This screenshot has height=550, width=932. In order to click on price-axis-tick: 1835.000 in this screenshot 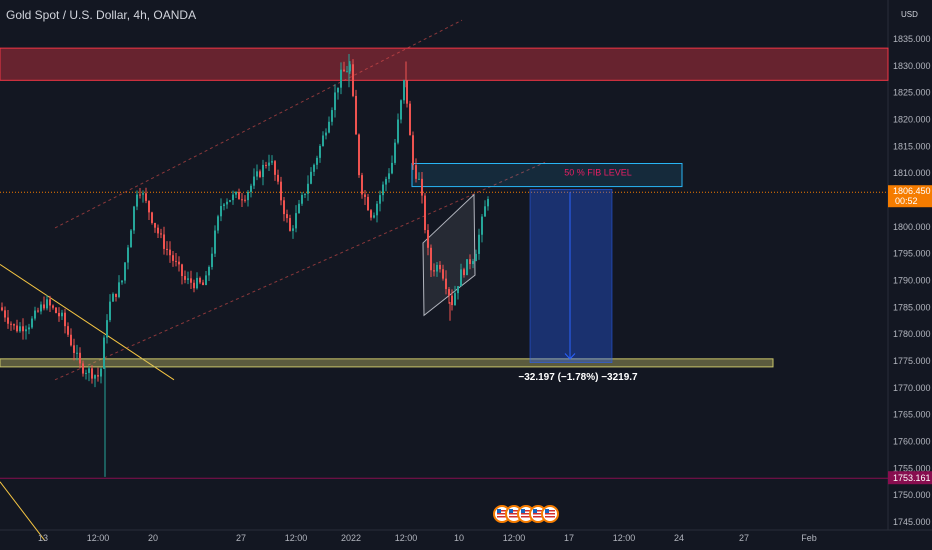, I will do `click(912, 39)`.